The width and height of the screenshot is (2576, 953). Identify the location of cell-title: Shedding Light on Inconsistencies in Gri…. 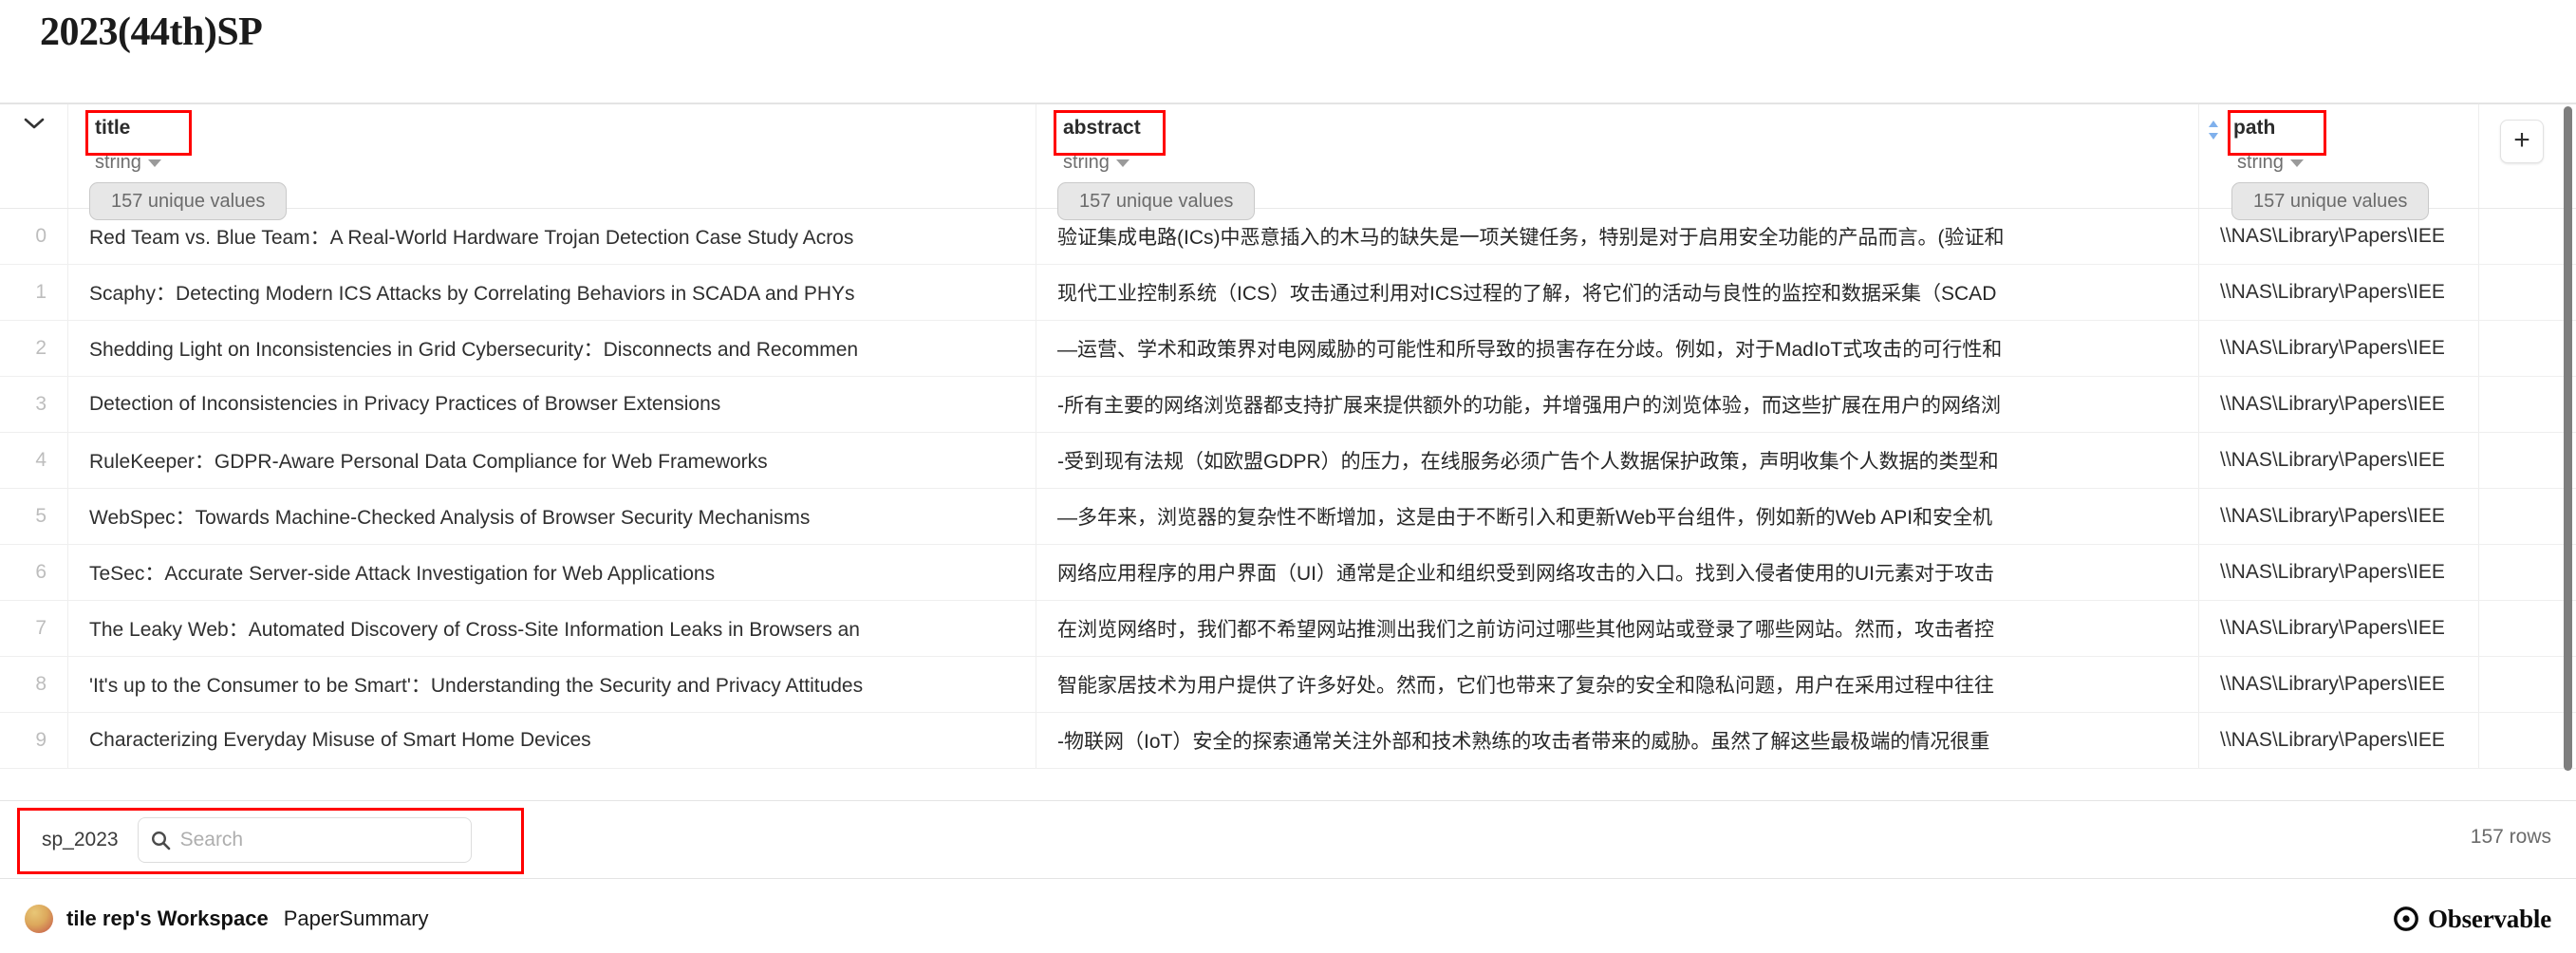
(552, 348).